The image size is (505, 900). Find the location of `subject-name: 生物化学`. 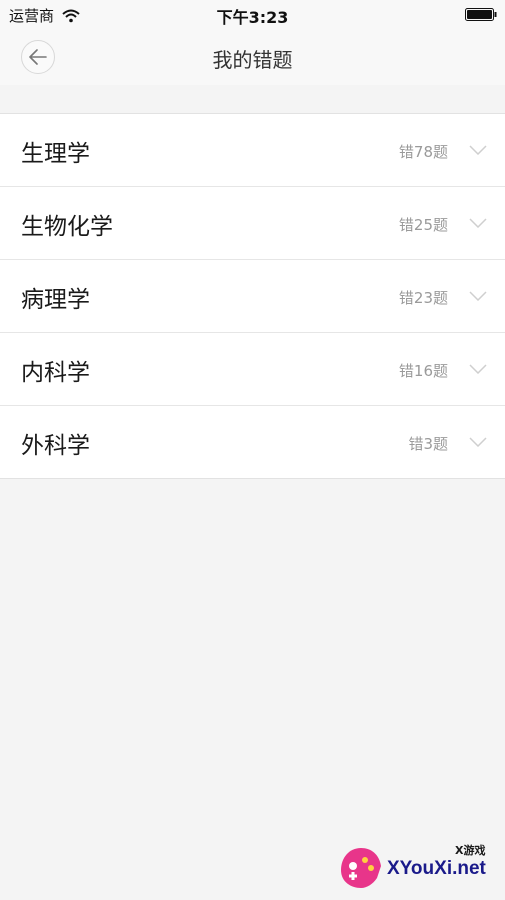

subject-name: 生物化学 is located at coordinates (67, 227).